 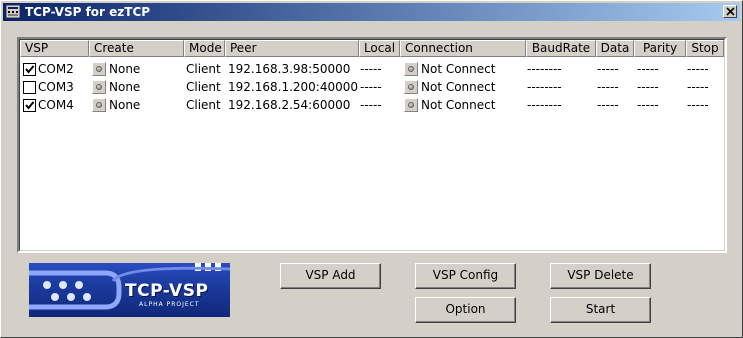 What do you see at coordinates (465, 310) in the screenshot?
I see `option-button: Option` at bounding box center [465, 310].